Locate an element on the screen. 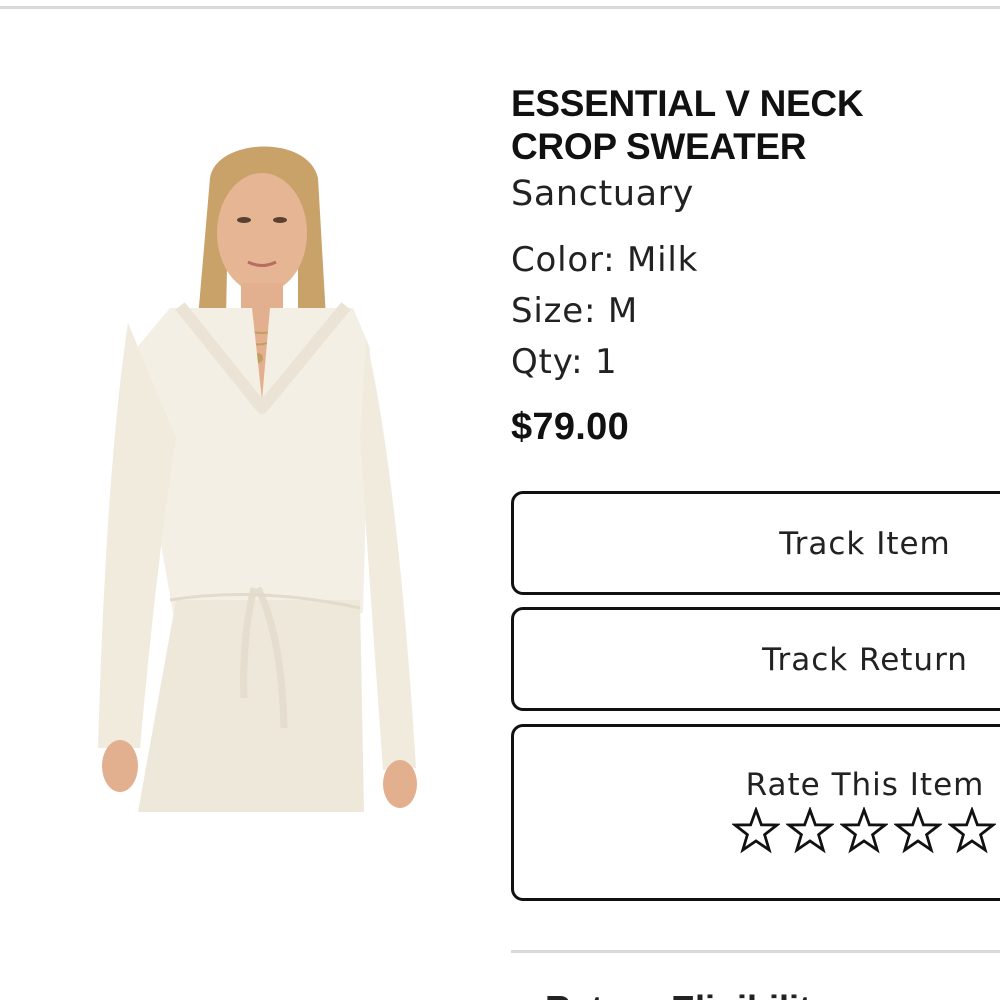  product-price: $79.00 is located at coordinates (570, 427).